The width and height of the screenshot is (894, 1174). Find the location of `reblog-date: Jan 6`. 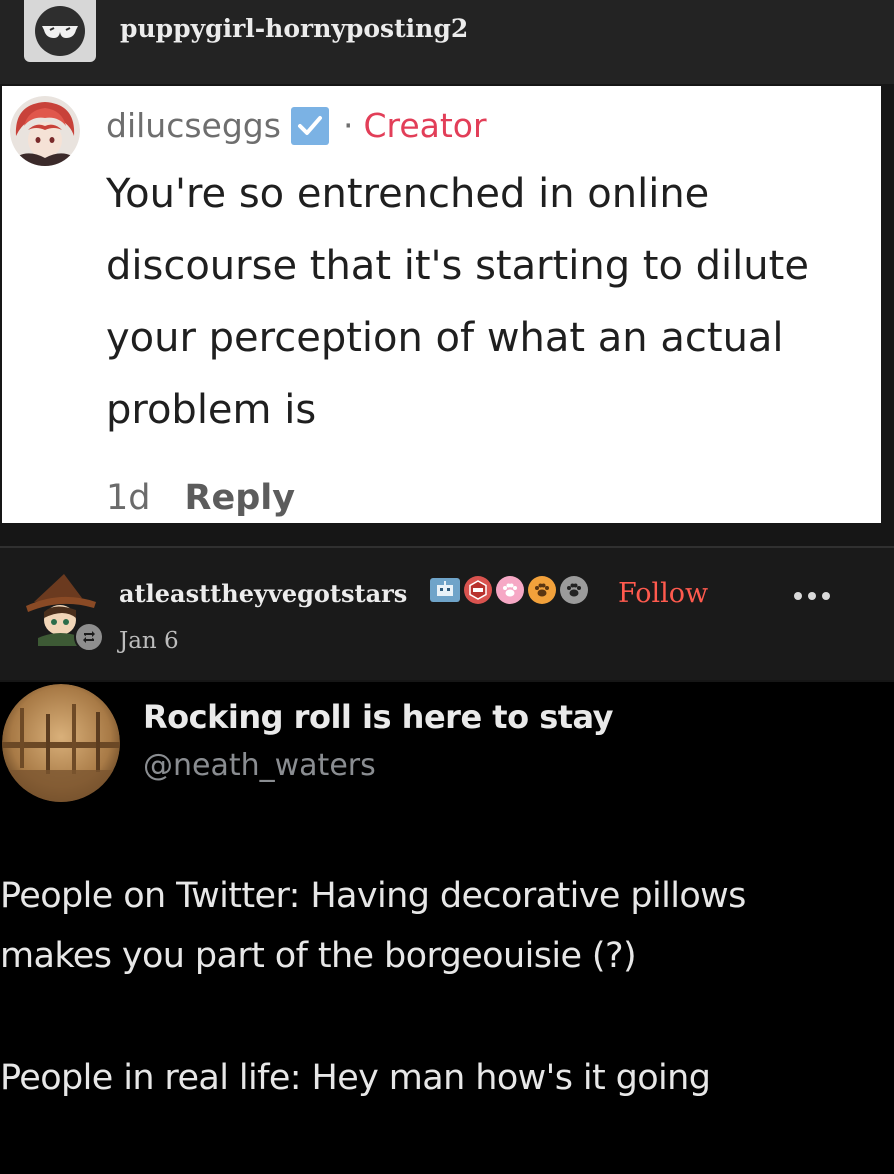

reblog-date: Jan 6 is located at coordinates (149, 641).